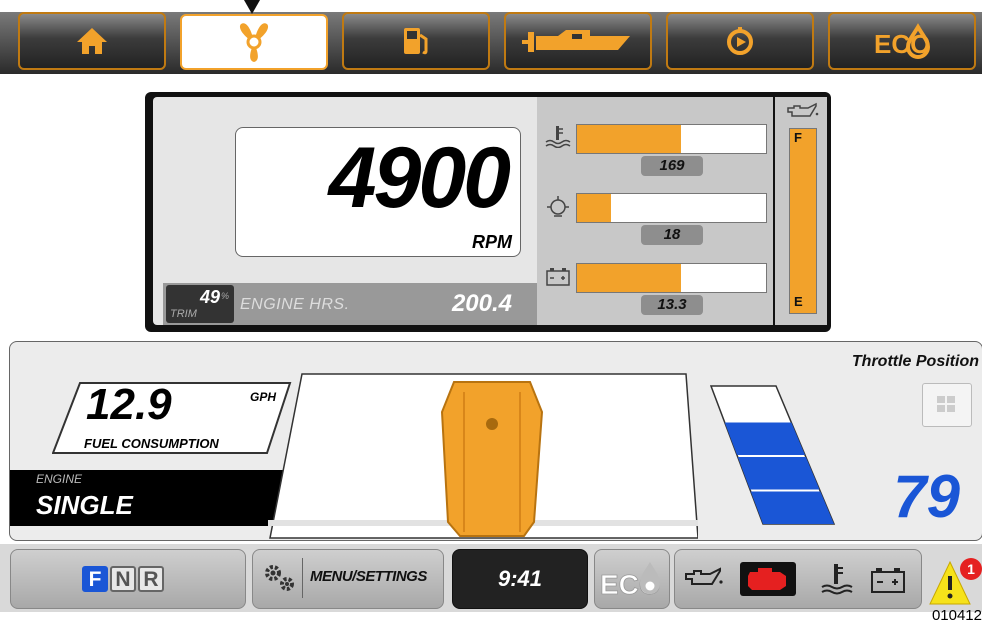 The width and height of the screenshot is (982, 625). I want to click on tab-home, so click(92, 41).